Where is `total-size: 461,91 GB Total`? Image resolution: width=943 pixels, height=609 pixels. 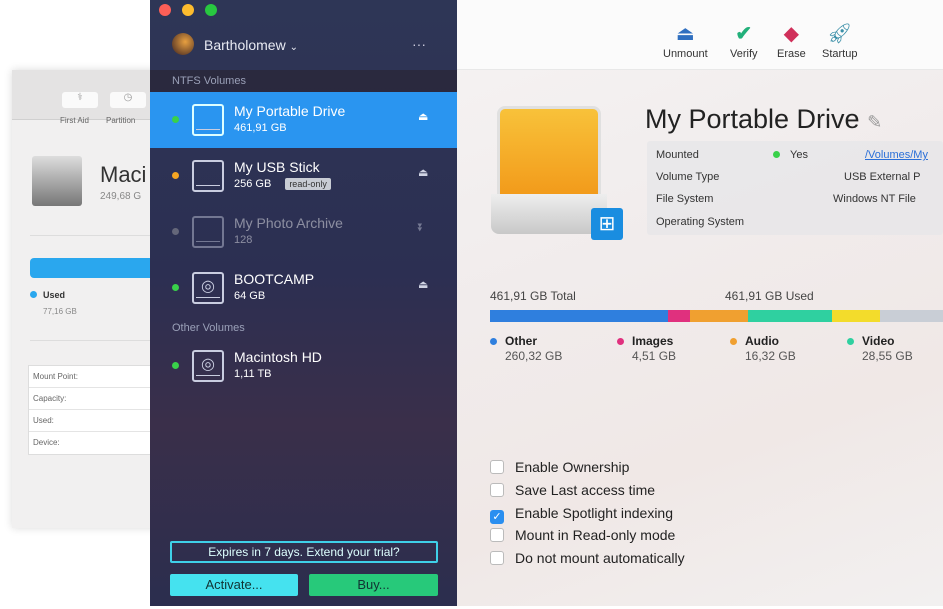 total-size: 461,91 GB Total is located at coordinates (533, 296).